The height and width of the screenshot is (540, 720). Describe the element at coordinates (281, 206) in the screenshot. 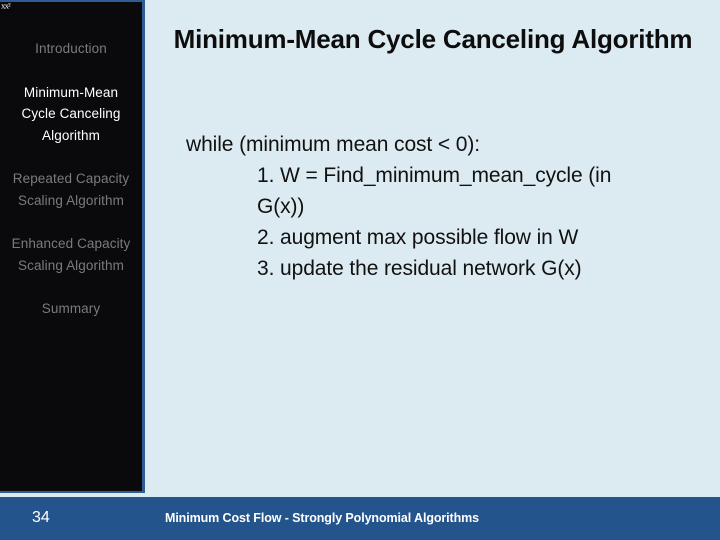

I see `pseudocode-line-step-1-continued: G(x))` at that location.